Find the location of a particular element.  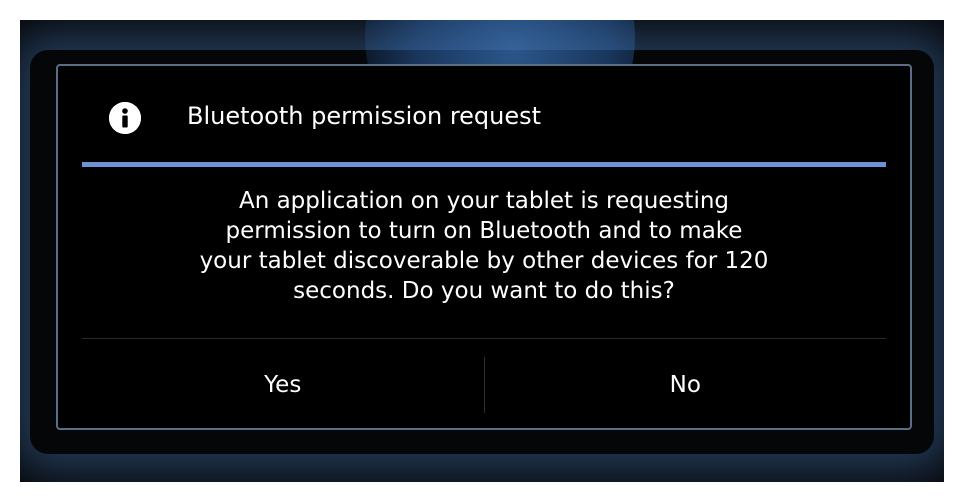

message-line: seconds. Do you want to do this? is located at coordinates (484, 291).